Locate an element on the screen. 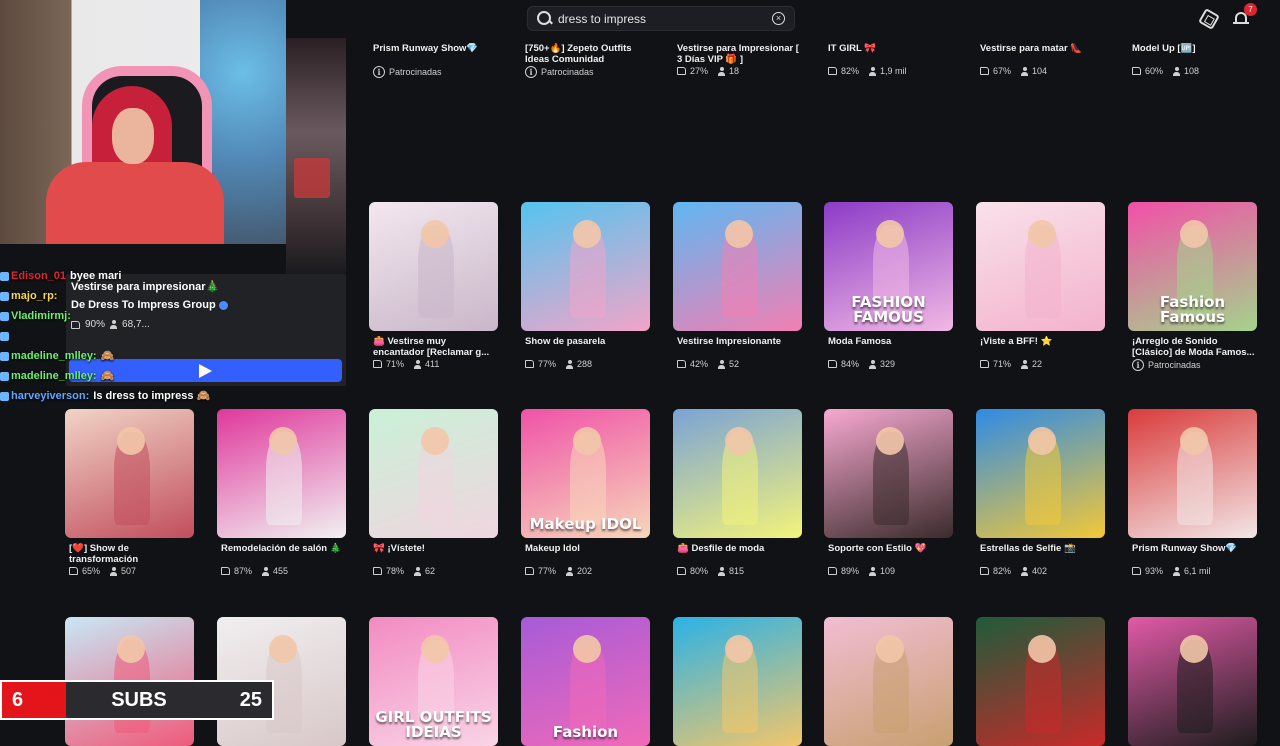  game-title: Vestirse Impresionante is located at coordinates (739, 341).